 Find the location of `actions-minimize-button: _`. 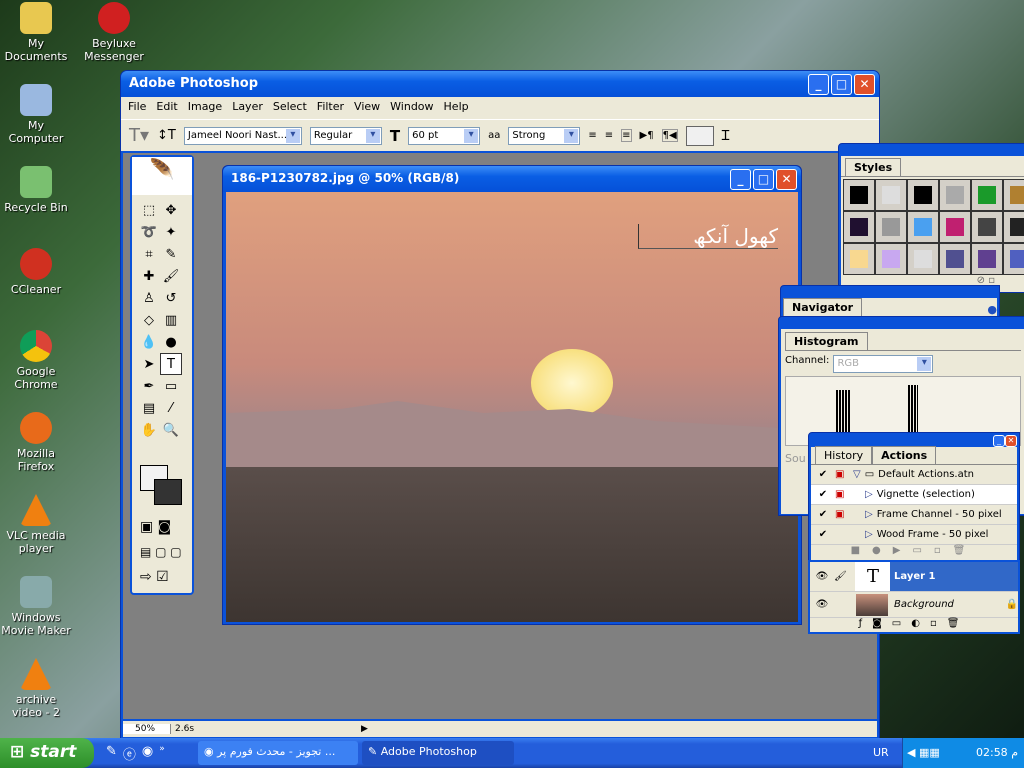

actions-minimize-button: _ is located at coordinates (999, 441).